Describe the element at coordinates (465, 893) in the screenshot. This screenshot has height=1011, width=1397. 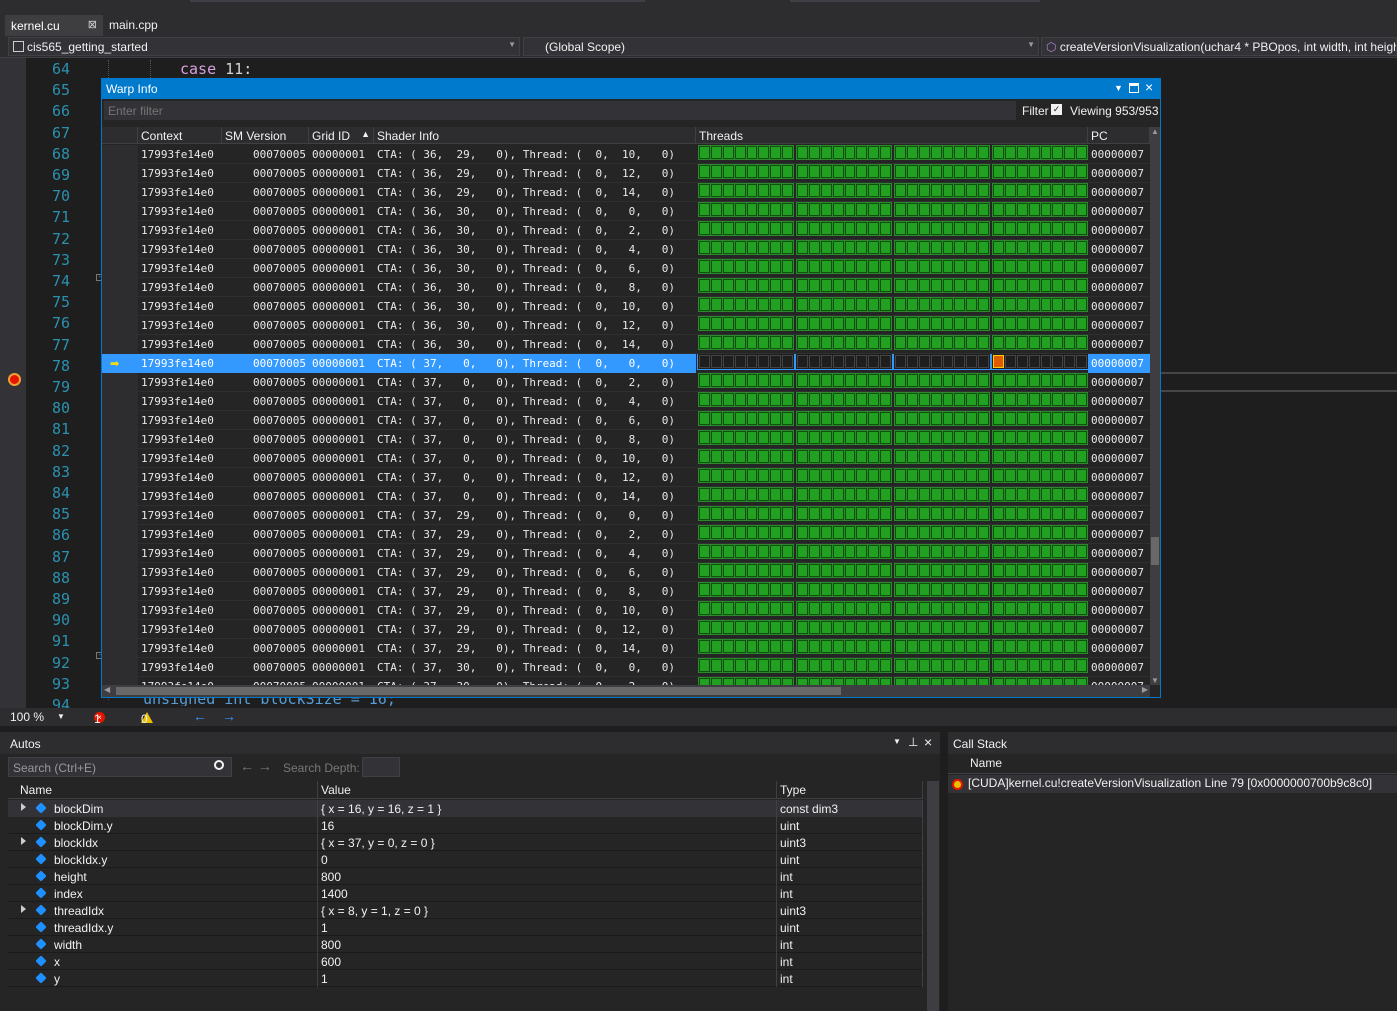
I see `autos-row: index 1400 int` at that location.